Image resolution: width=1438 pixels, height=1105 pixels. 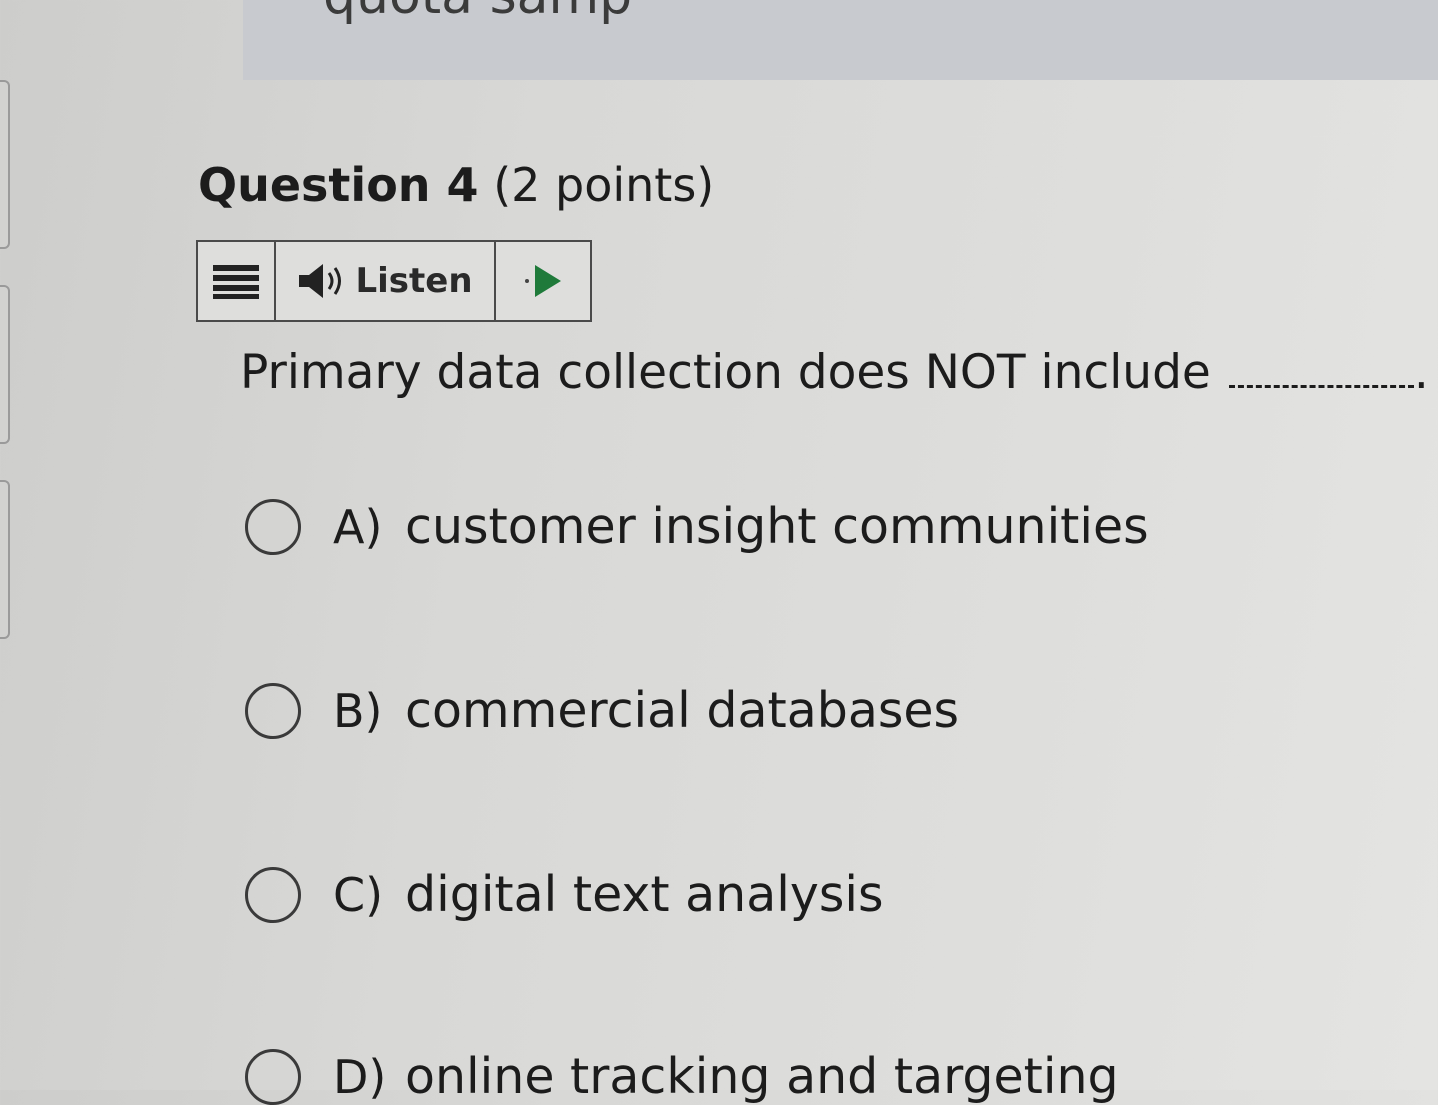 I want to click on question-prompt-end: ., so click(x=1421, y=372).